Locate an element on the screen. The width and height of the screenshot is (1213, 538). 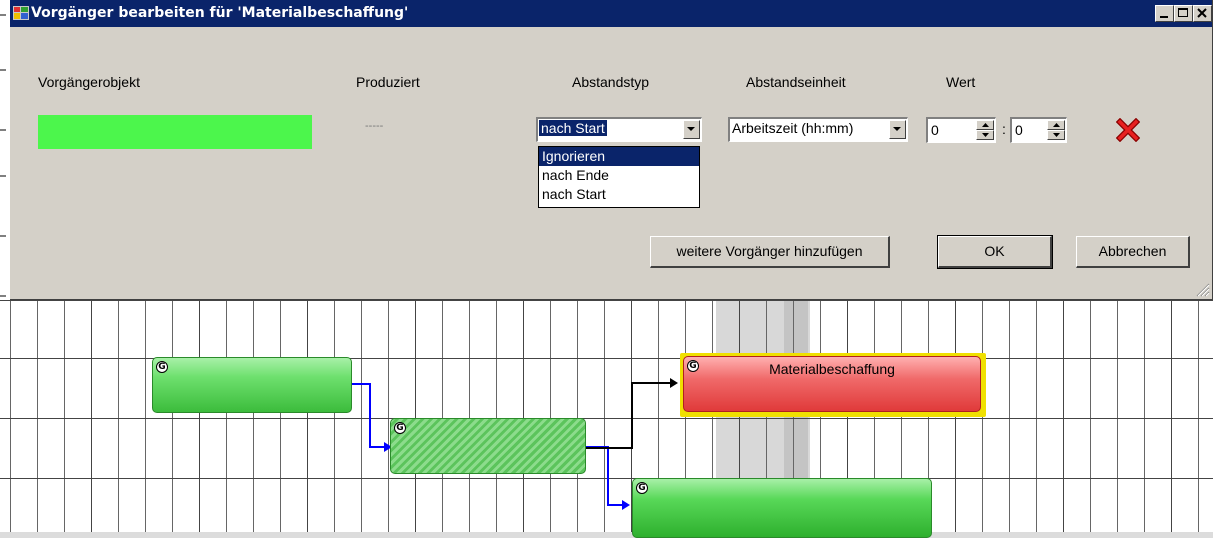
close-icon is located at coordinates (1202, 13).